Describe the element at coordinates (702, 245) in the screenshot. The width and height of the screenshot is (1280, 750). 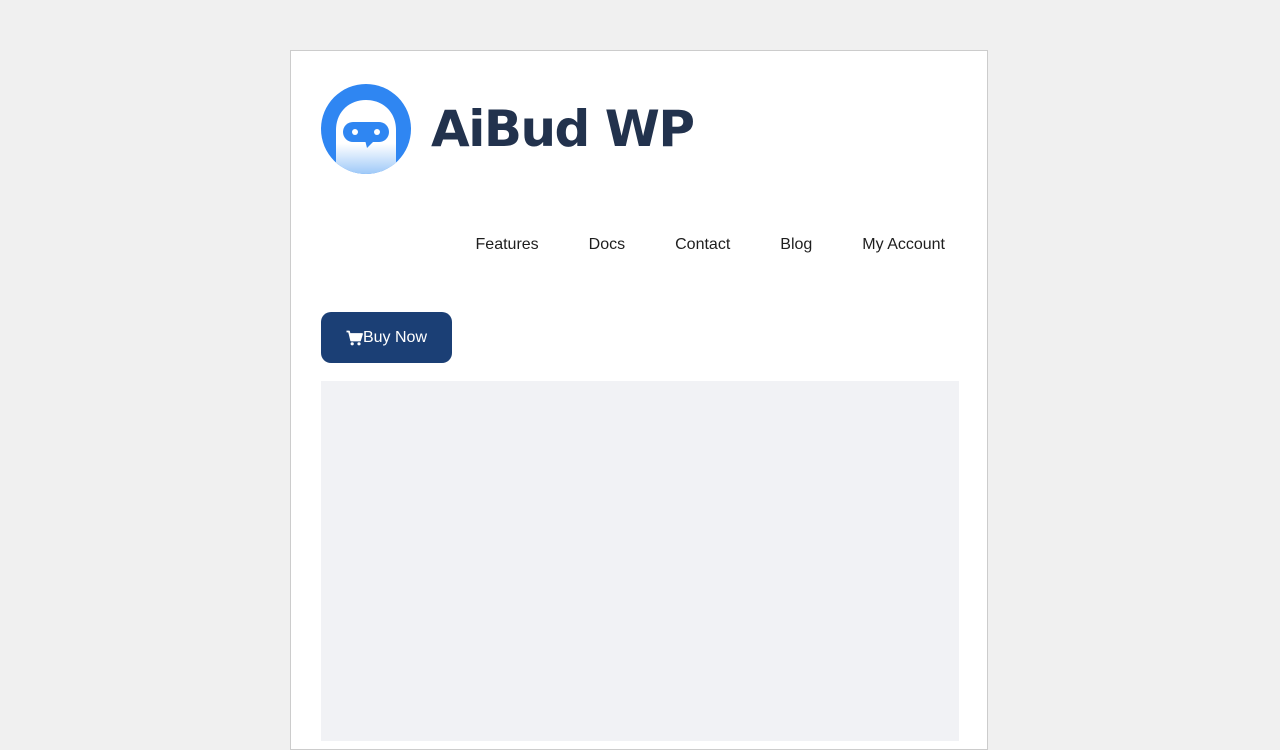
I see `nav-item-contact: Contact` at that location.